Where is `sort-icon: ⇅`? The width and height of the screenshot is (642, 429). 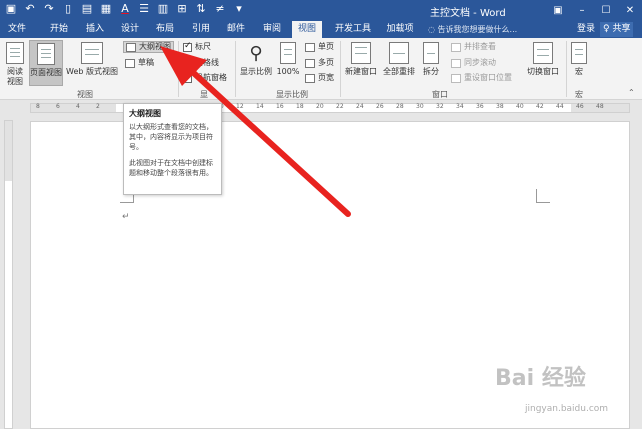 sort-icon: ⇅ is located at coordinates (201, 9).